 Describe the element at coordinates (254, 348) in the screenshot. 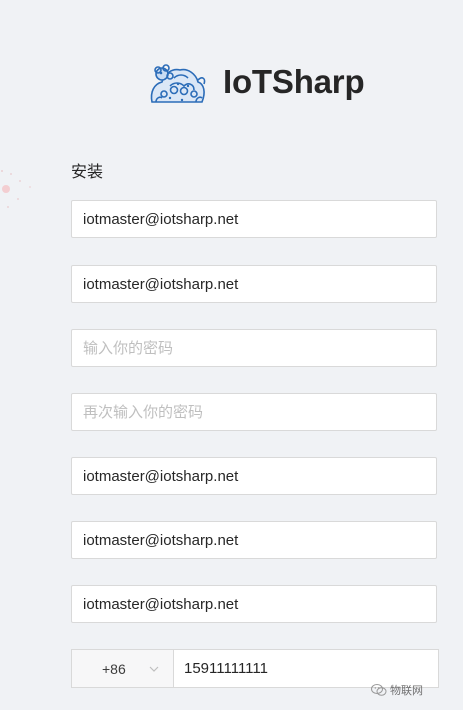

I see `password-field` at that location.